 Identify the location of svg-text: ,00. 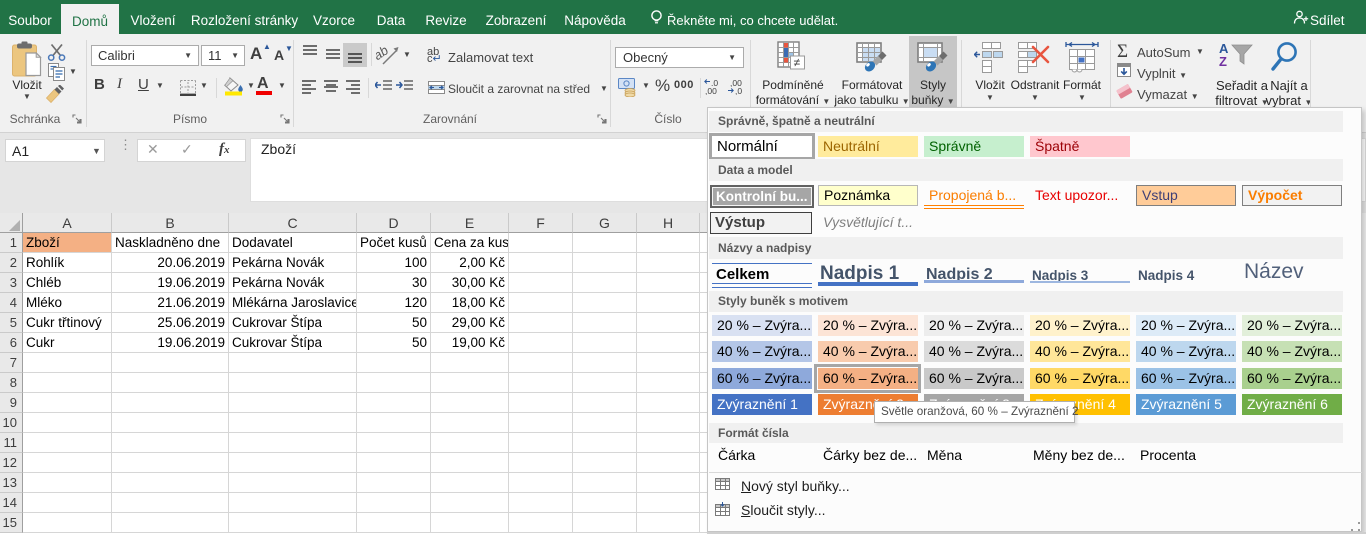
(711, 90).